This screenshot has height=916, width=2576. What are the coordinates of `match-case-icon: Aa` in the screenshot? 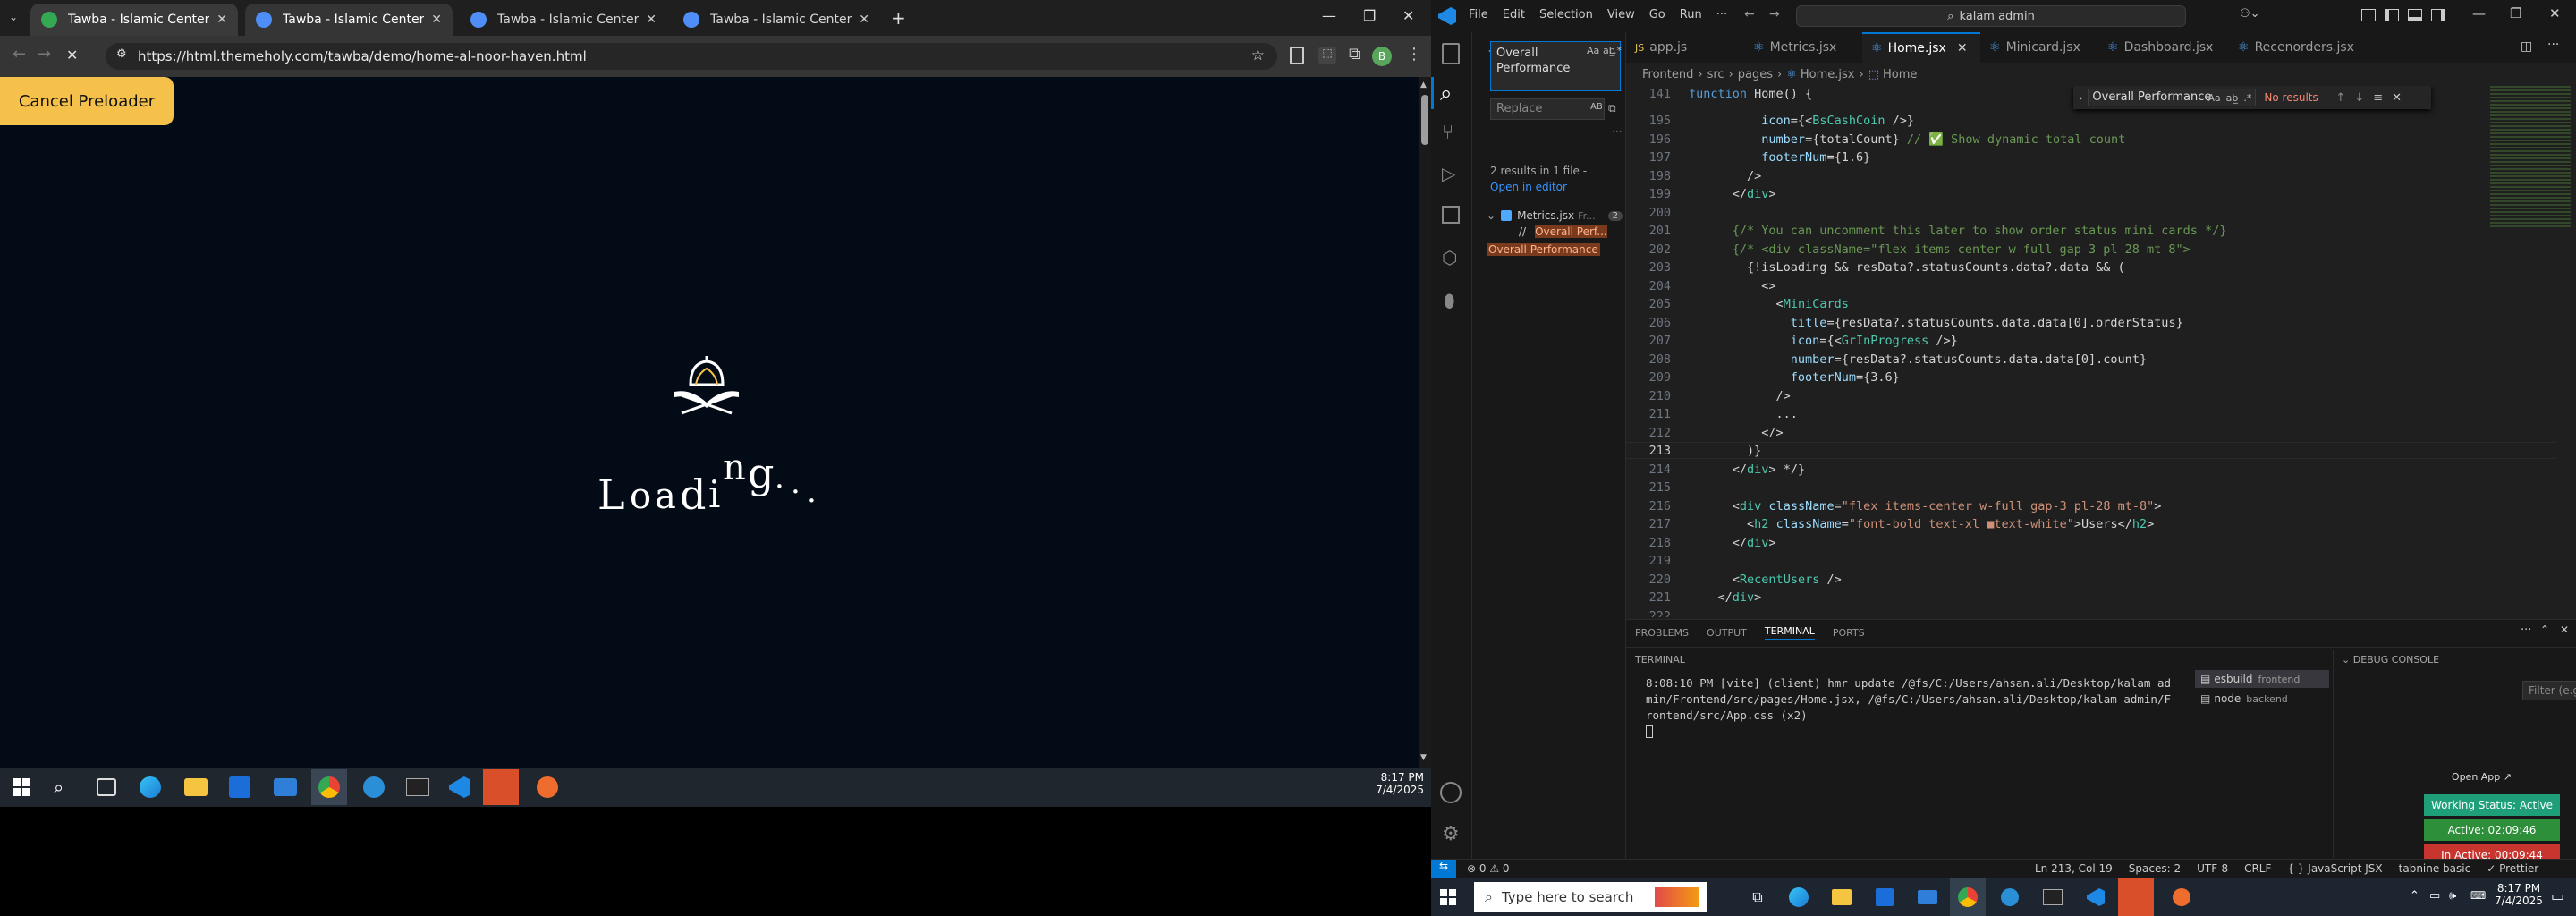 It's located at (2213, 98).